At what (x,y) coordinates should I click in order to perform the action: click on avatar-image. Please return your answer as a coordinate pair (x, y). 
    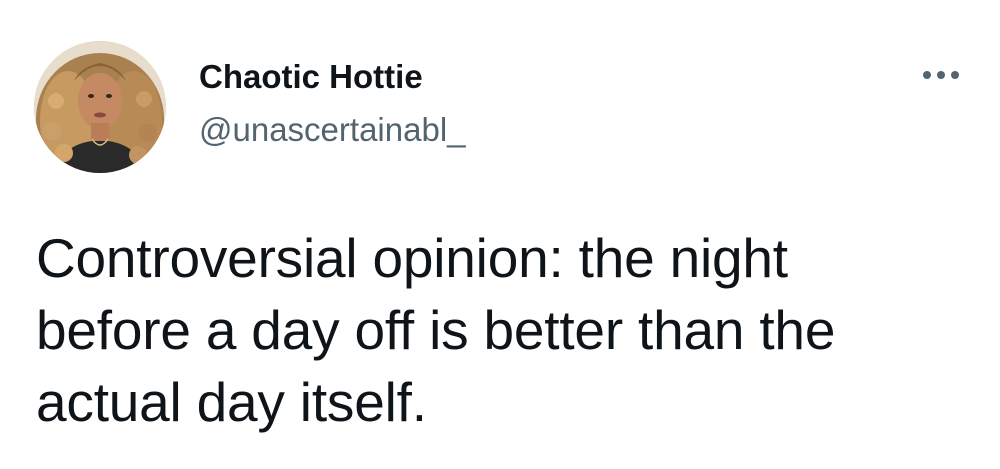
    Looking at the image, I should click on (100, 107).